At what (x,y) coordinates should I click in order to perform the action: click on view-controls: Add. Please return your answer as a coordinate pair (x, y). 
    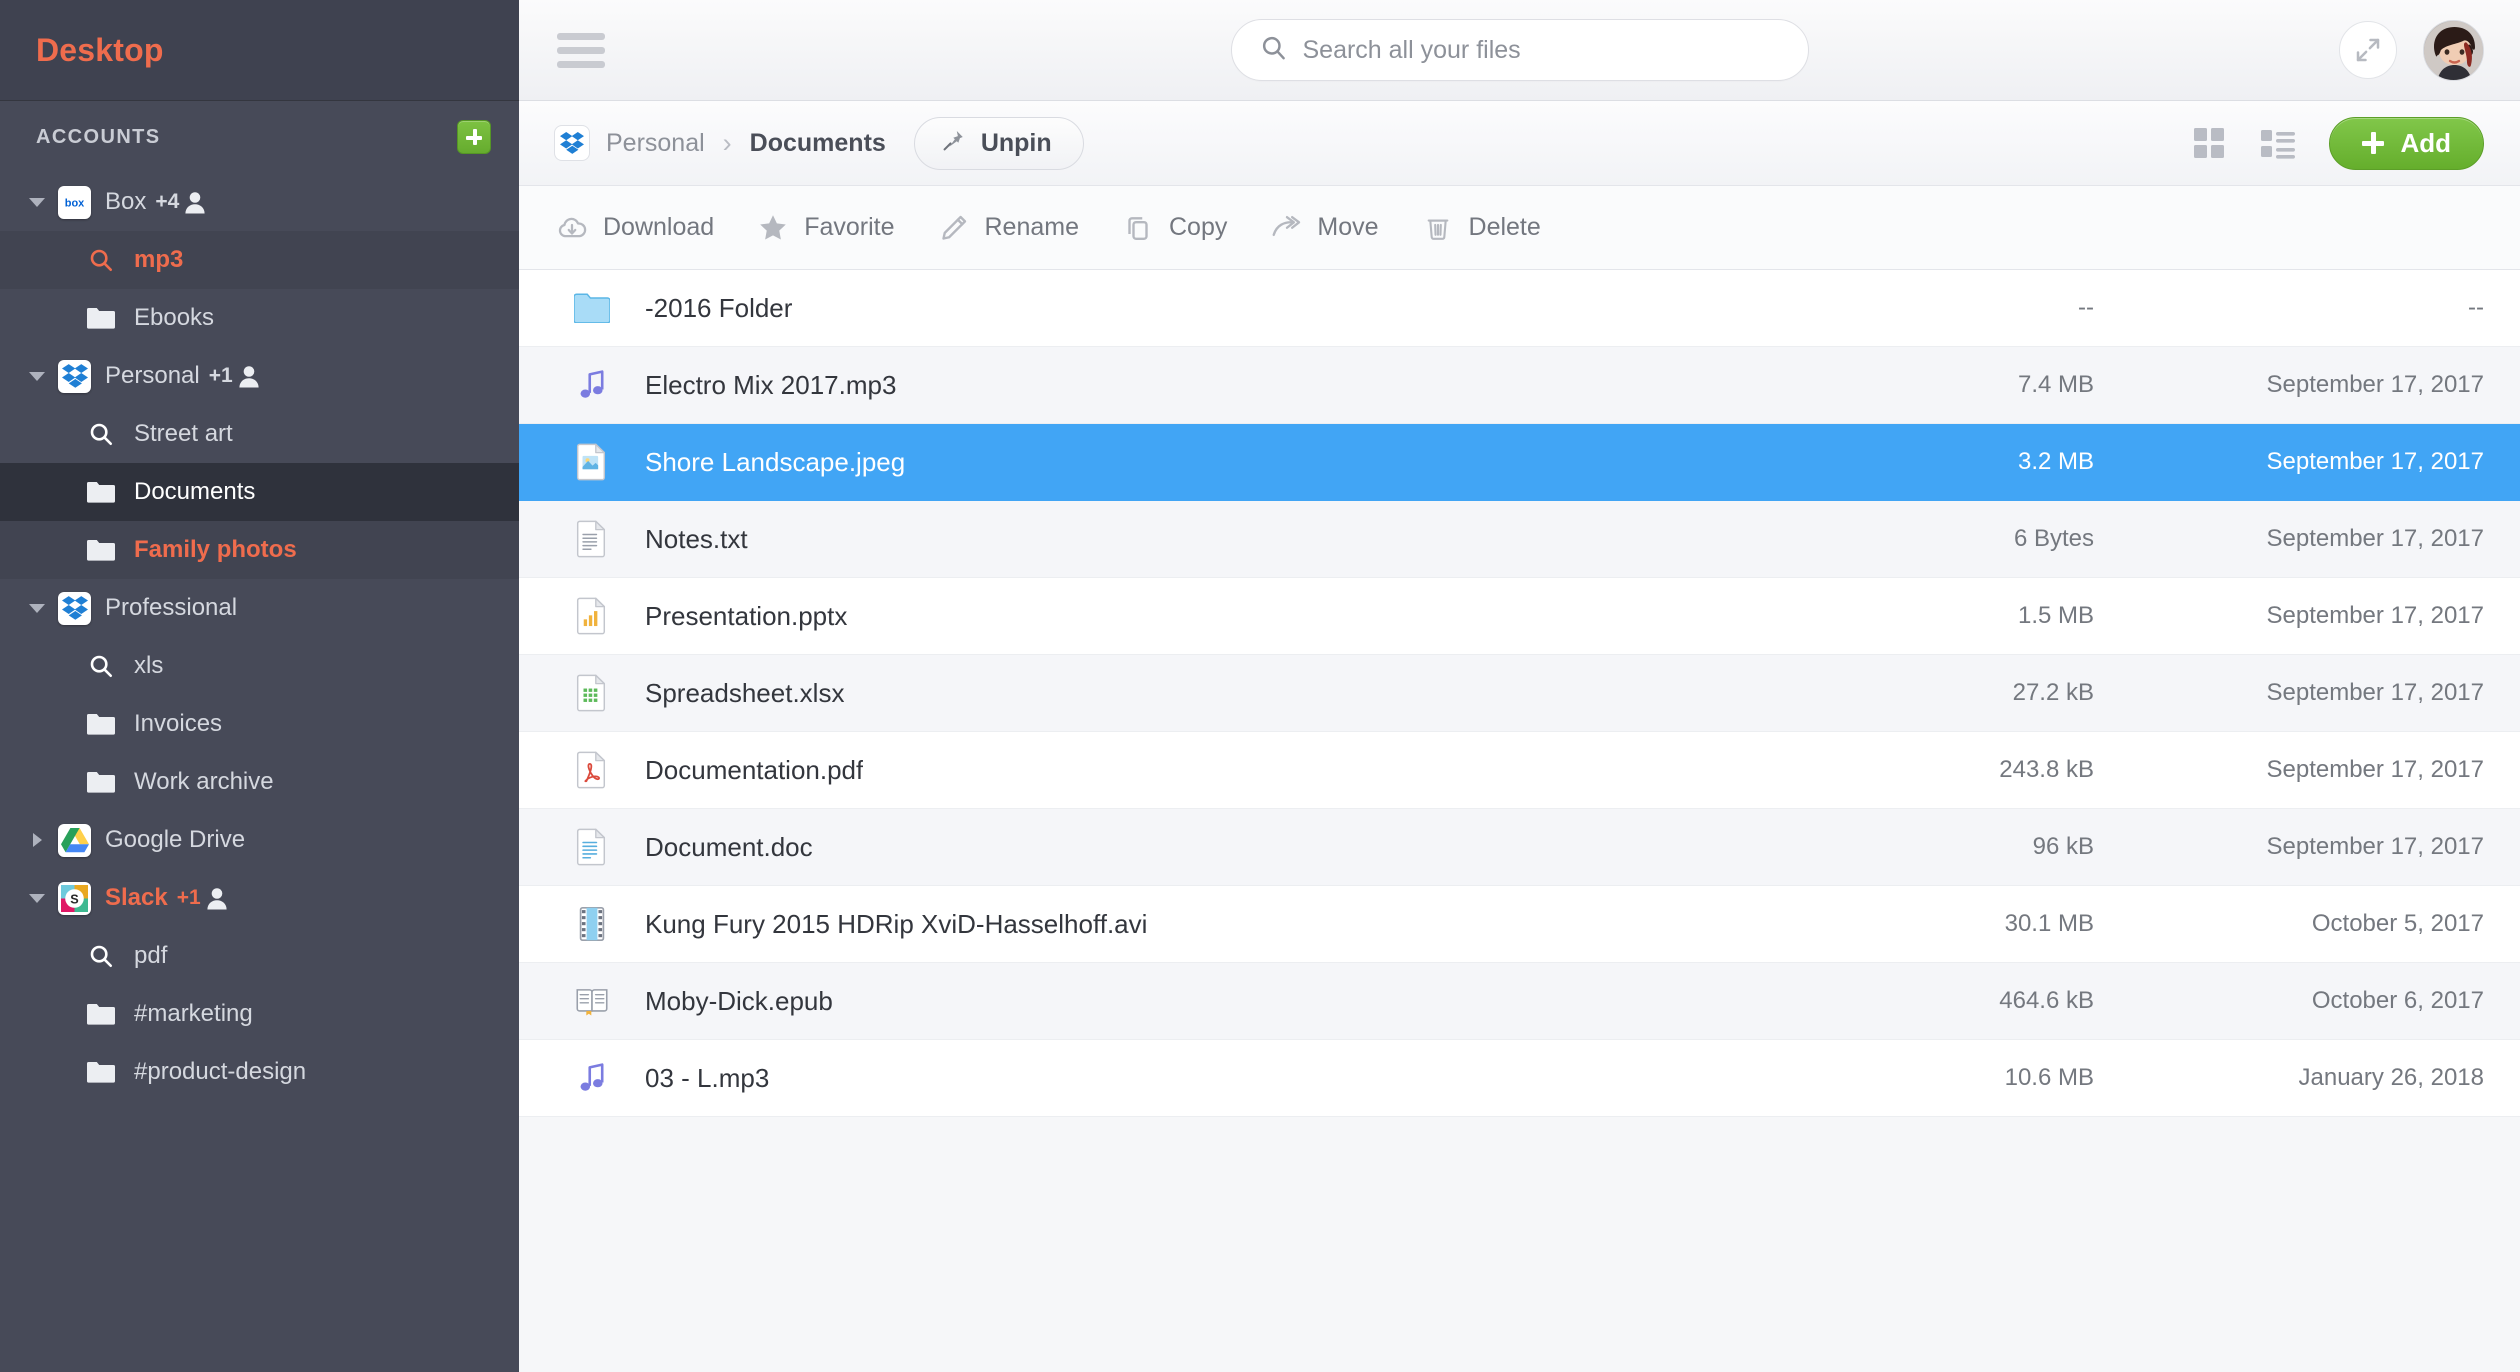
    Looking at the image, I should click on (2337, 143).